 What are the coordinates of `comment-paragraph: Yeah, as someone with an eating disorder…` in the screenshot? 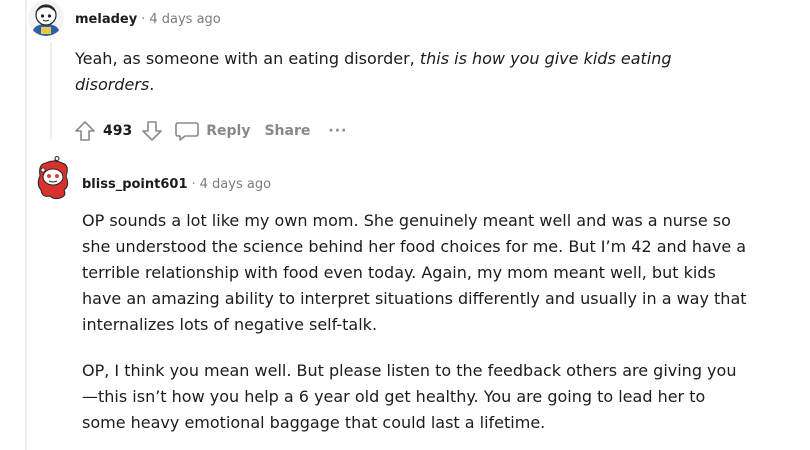 It's located at (415, 72).